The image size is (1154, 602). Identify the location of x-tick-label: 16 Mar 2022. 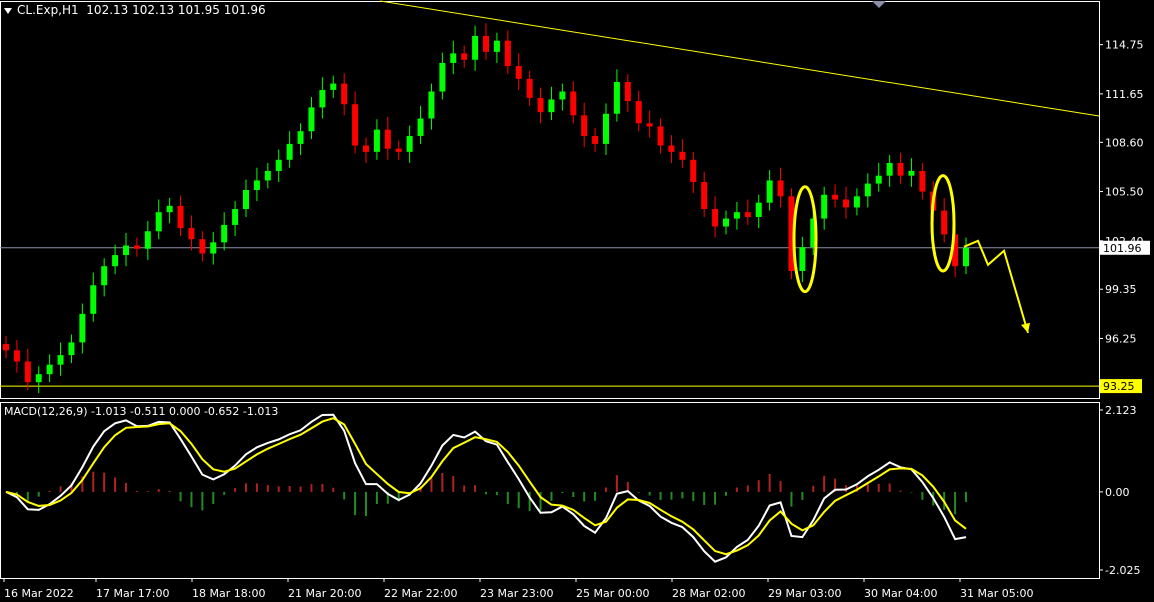
(39, 593).